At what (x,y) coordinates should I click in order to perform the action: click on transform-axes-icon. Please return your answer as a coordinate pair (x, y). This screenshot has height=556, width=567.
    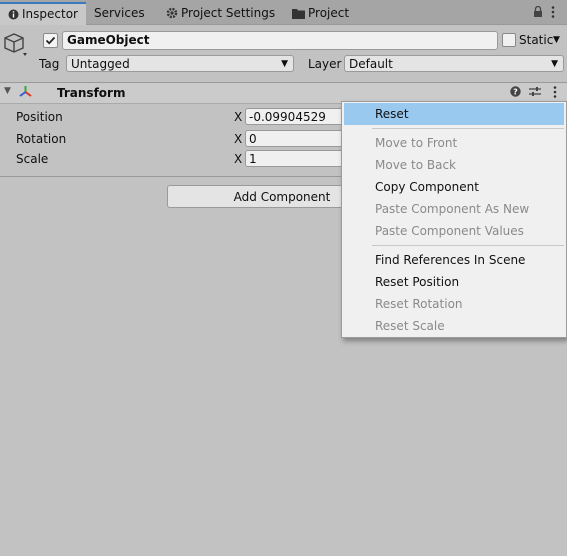
    Looking at the image, I should click on (25, 91).